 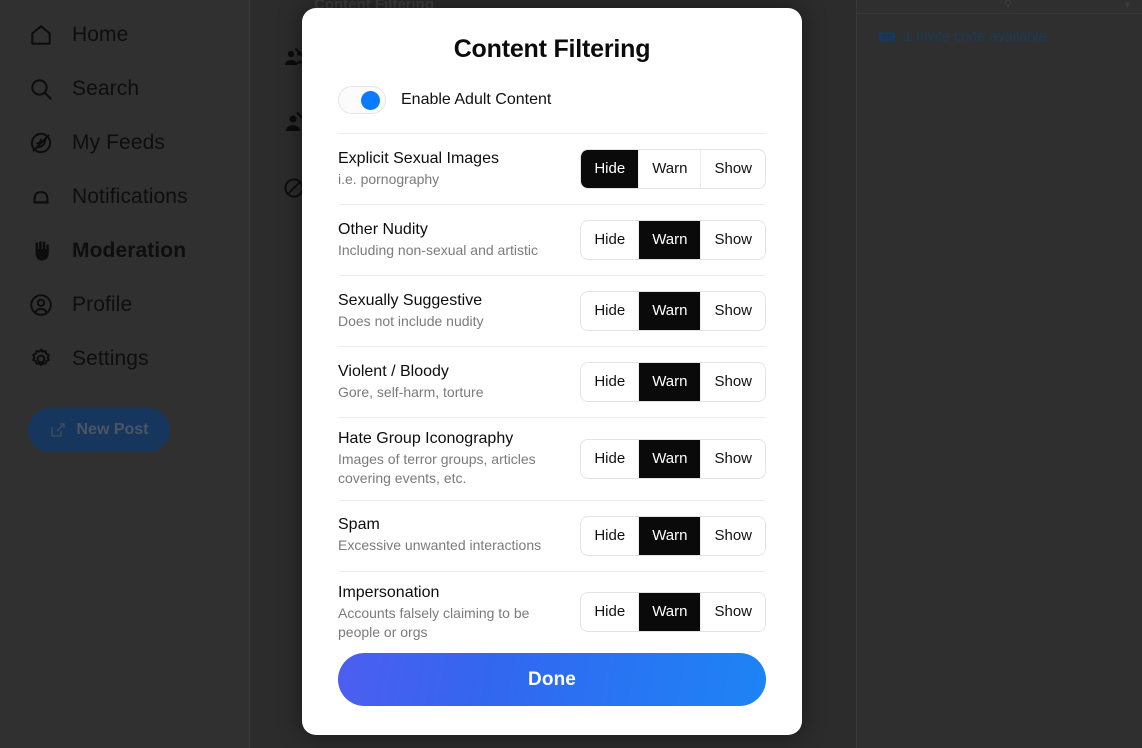 What do you see at coordinates (552, 49) in the screenshot?
I see `dialog-title: Content Filtering` at bounding box center [552, 49].